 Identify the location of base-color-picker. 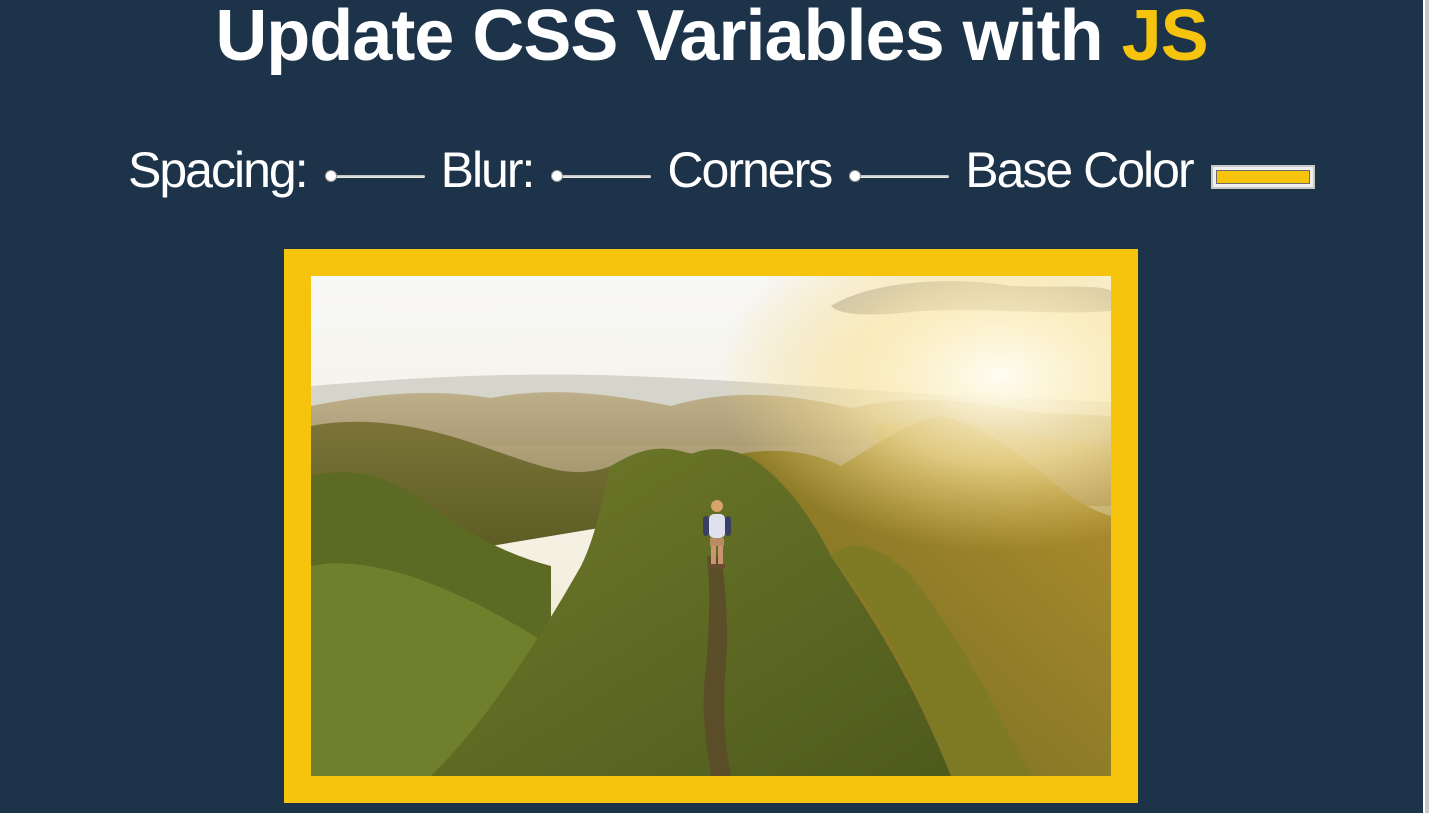
(1262, 177).